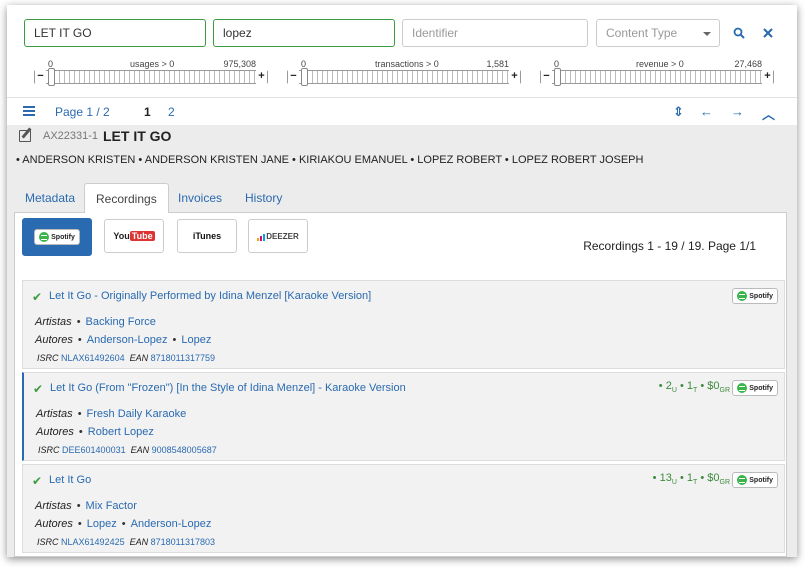  Describe the element at coordinates (137, 136) in the screenshot. I see `work-title: LET IT GO` at that location.